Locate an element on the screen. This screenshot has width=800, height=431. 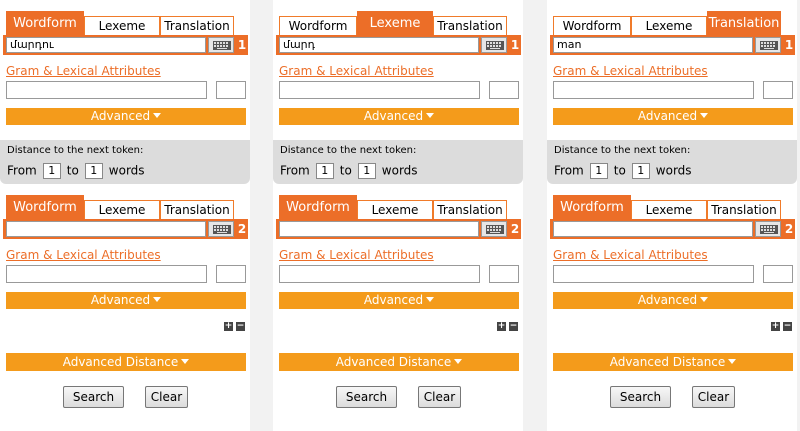
add-remove-token: + − is located at coordinates (782, 326).